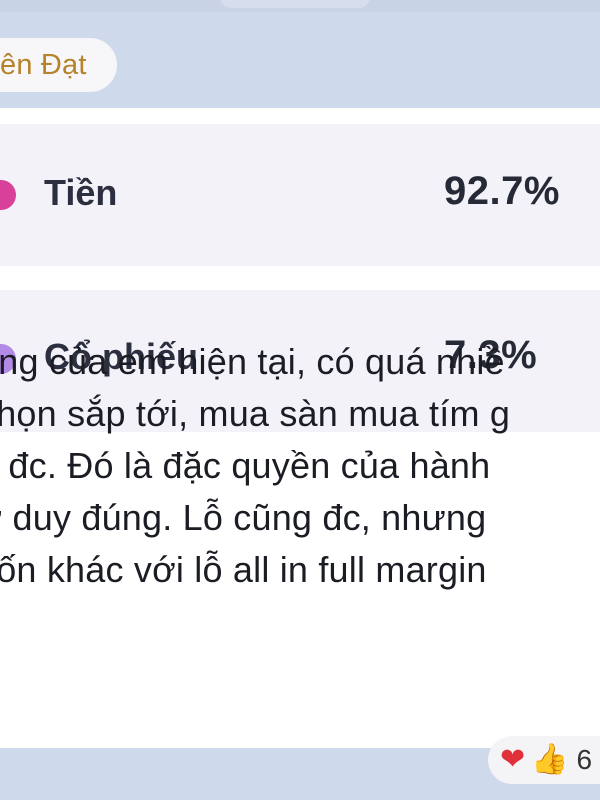  What do you see at coordinates (245, 465) in the screenshot?
I see `message-line: g đc. Đó là đặc quyền của hành` at bounding box center [245, 465].